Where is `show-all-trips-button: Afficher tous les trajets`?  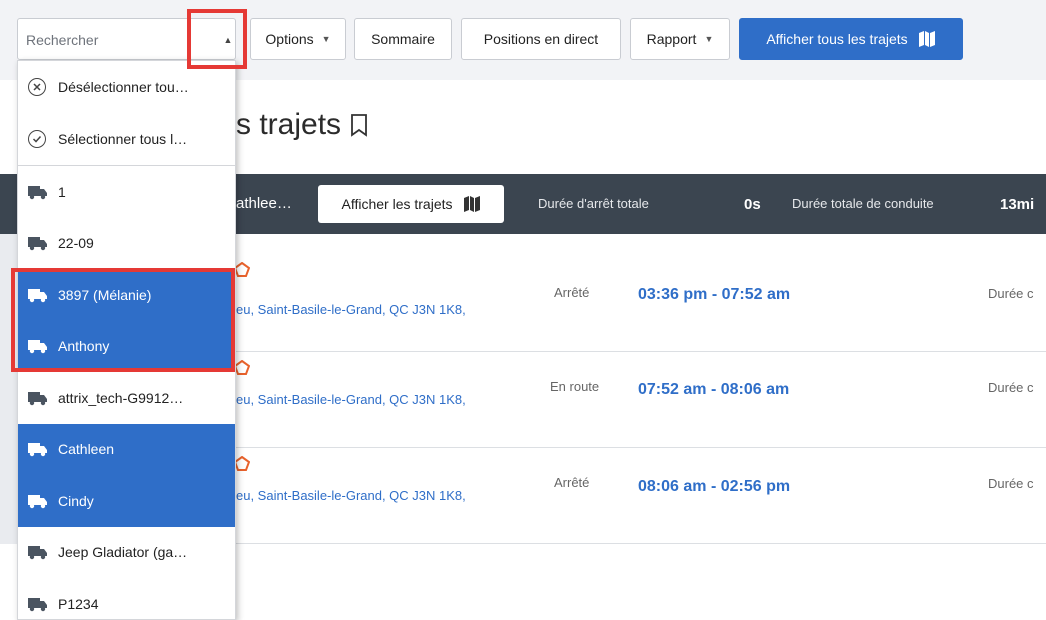 show-all-trips-button: Afficher tous les trajets is located at coordinates (851, 39).